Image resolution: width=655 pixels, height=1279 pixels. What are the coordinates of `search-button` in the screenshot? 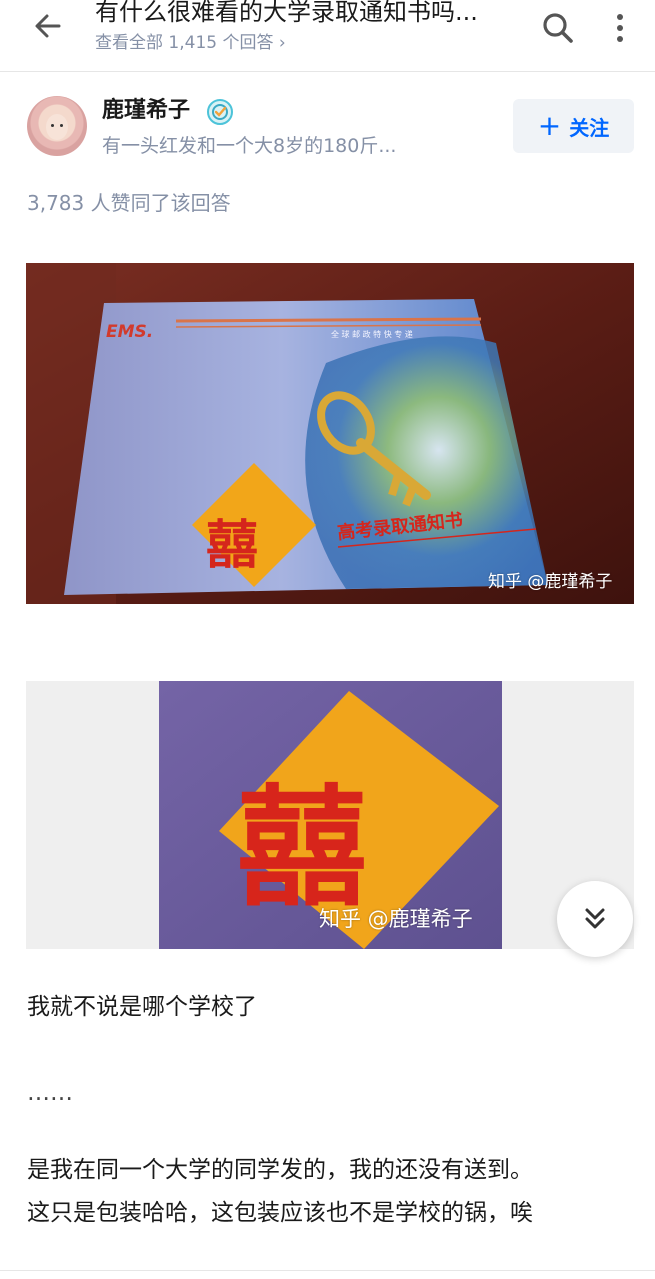 It's located at (558, 28).